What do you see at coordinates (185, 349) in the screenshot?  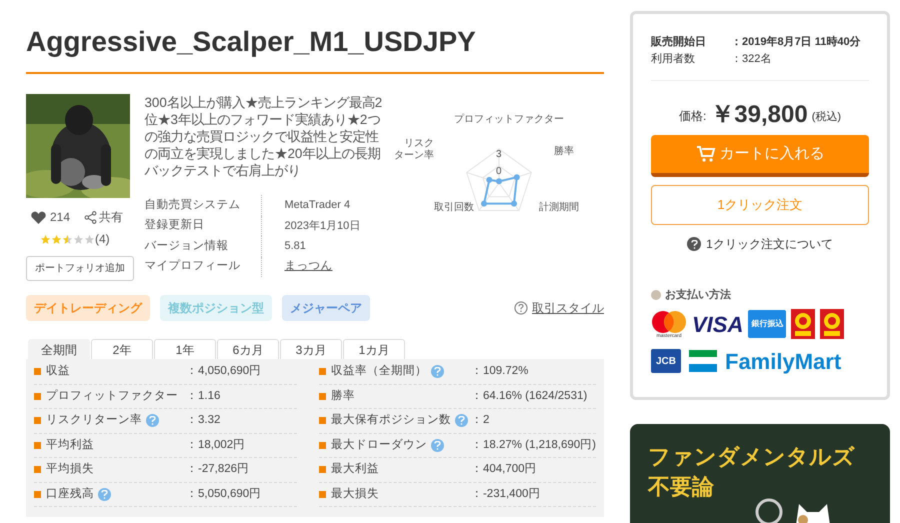 I see `period-tab: 1年` at bounding box center [185, 349].